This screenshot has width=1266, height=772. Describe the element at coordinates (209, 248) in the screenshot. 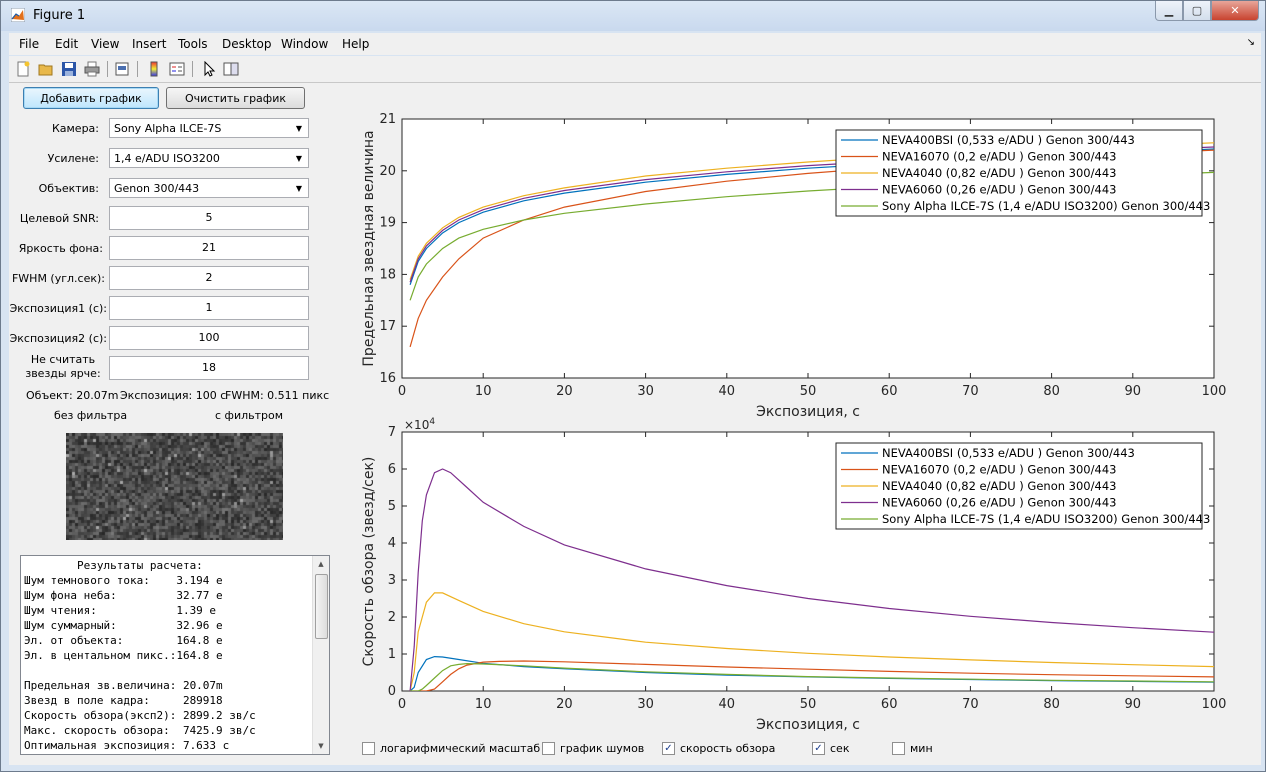

I see `sky-brightness-input: 21` at that location.